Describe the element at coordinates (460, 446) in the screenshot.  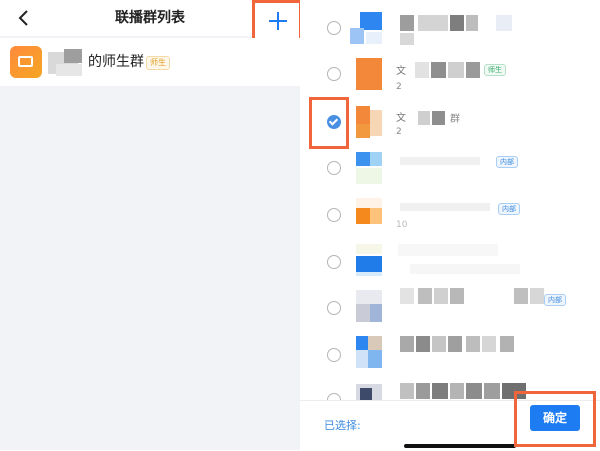
I see `home-indicator` at that location.